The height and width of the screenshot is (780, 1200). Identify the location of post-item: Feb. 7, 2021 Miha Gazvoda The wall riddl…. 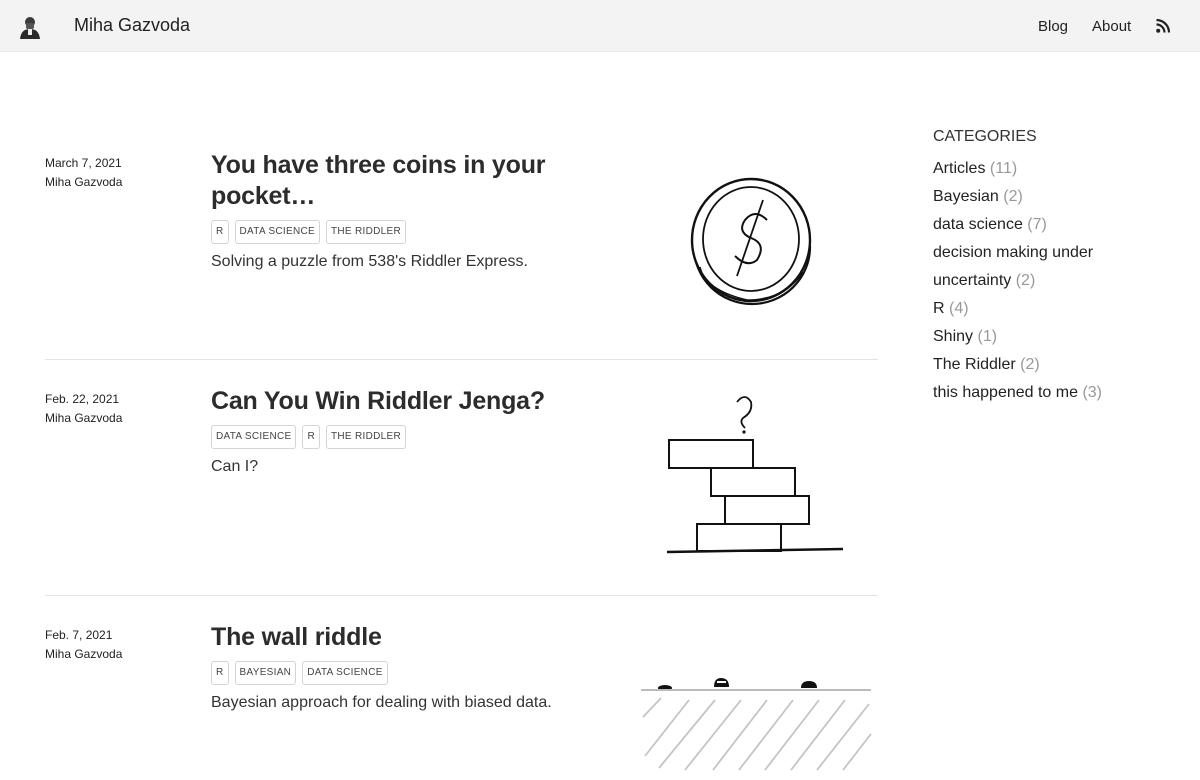
(461, 701).